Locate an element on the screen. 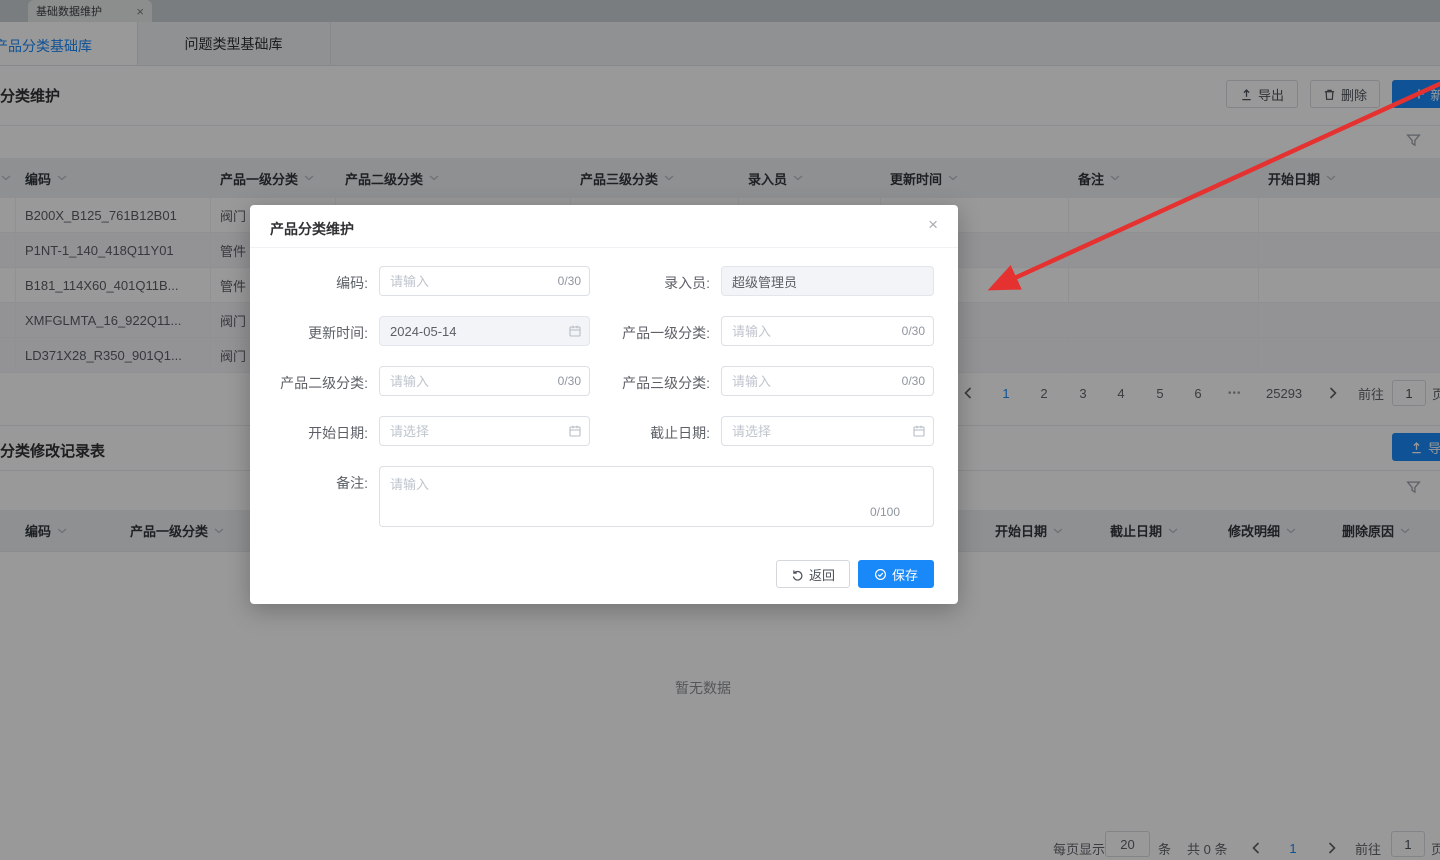 Image resolution: width=1440 pixels, height=860 pixels. operator-input is located at coordinates (827, 281).